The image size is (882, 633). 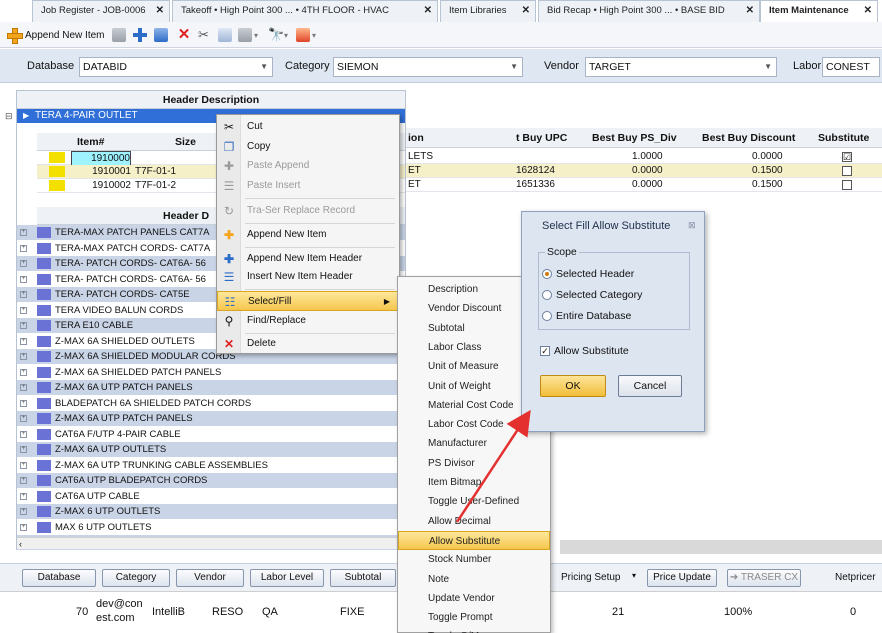 I want to click on submenu-item-manufacturer: Manufacturer, so click(x=474, y=443).